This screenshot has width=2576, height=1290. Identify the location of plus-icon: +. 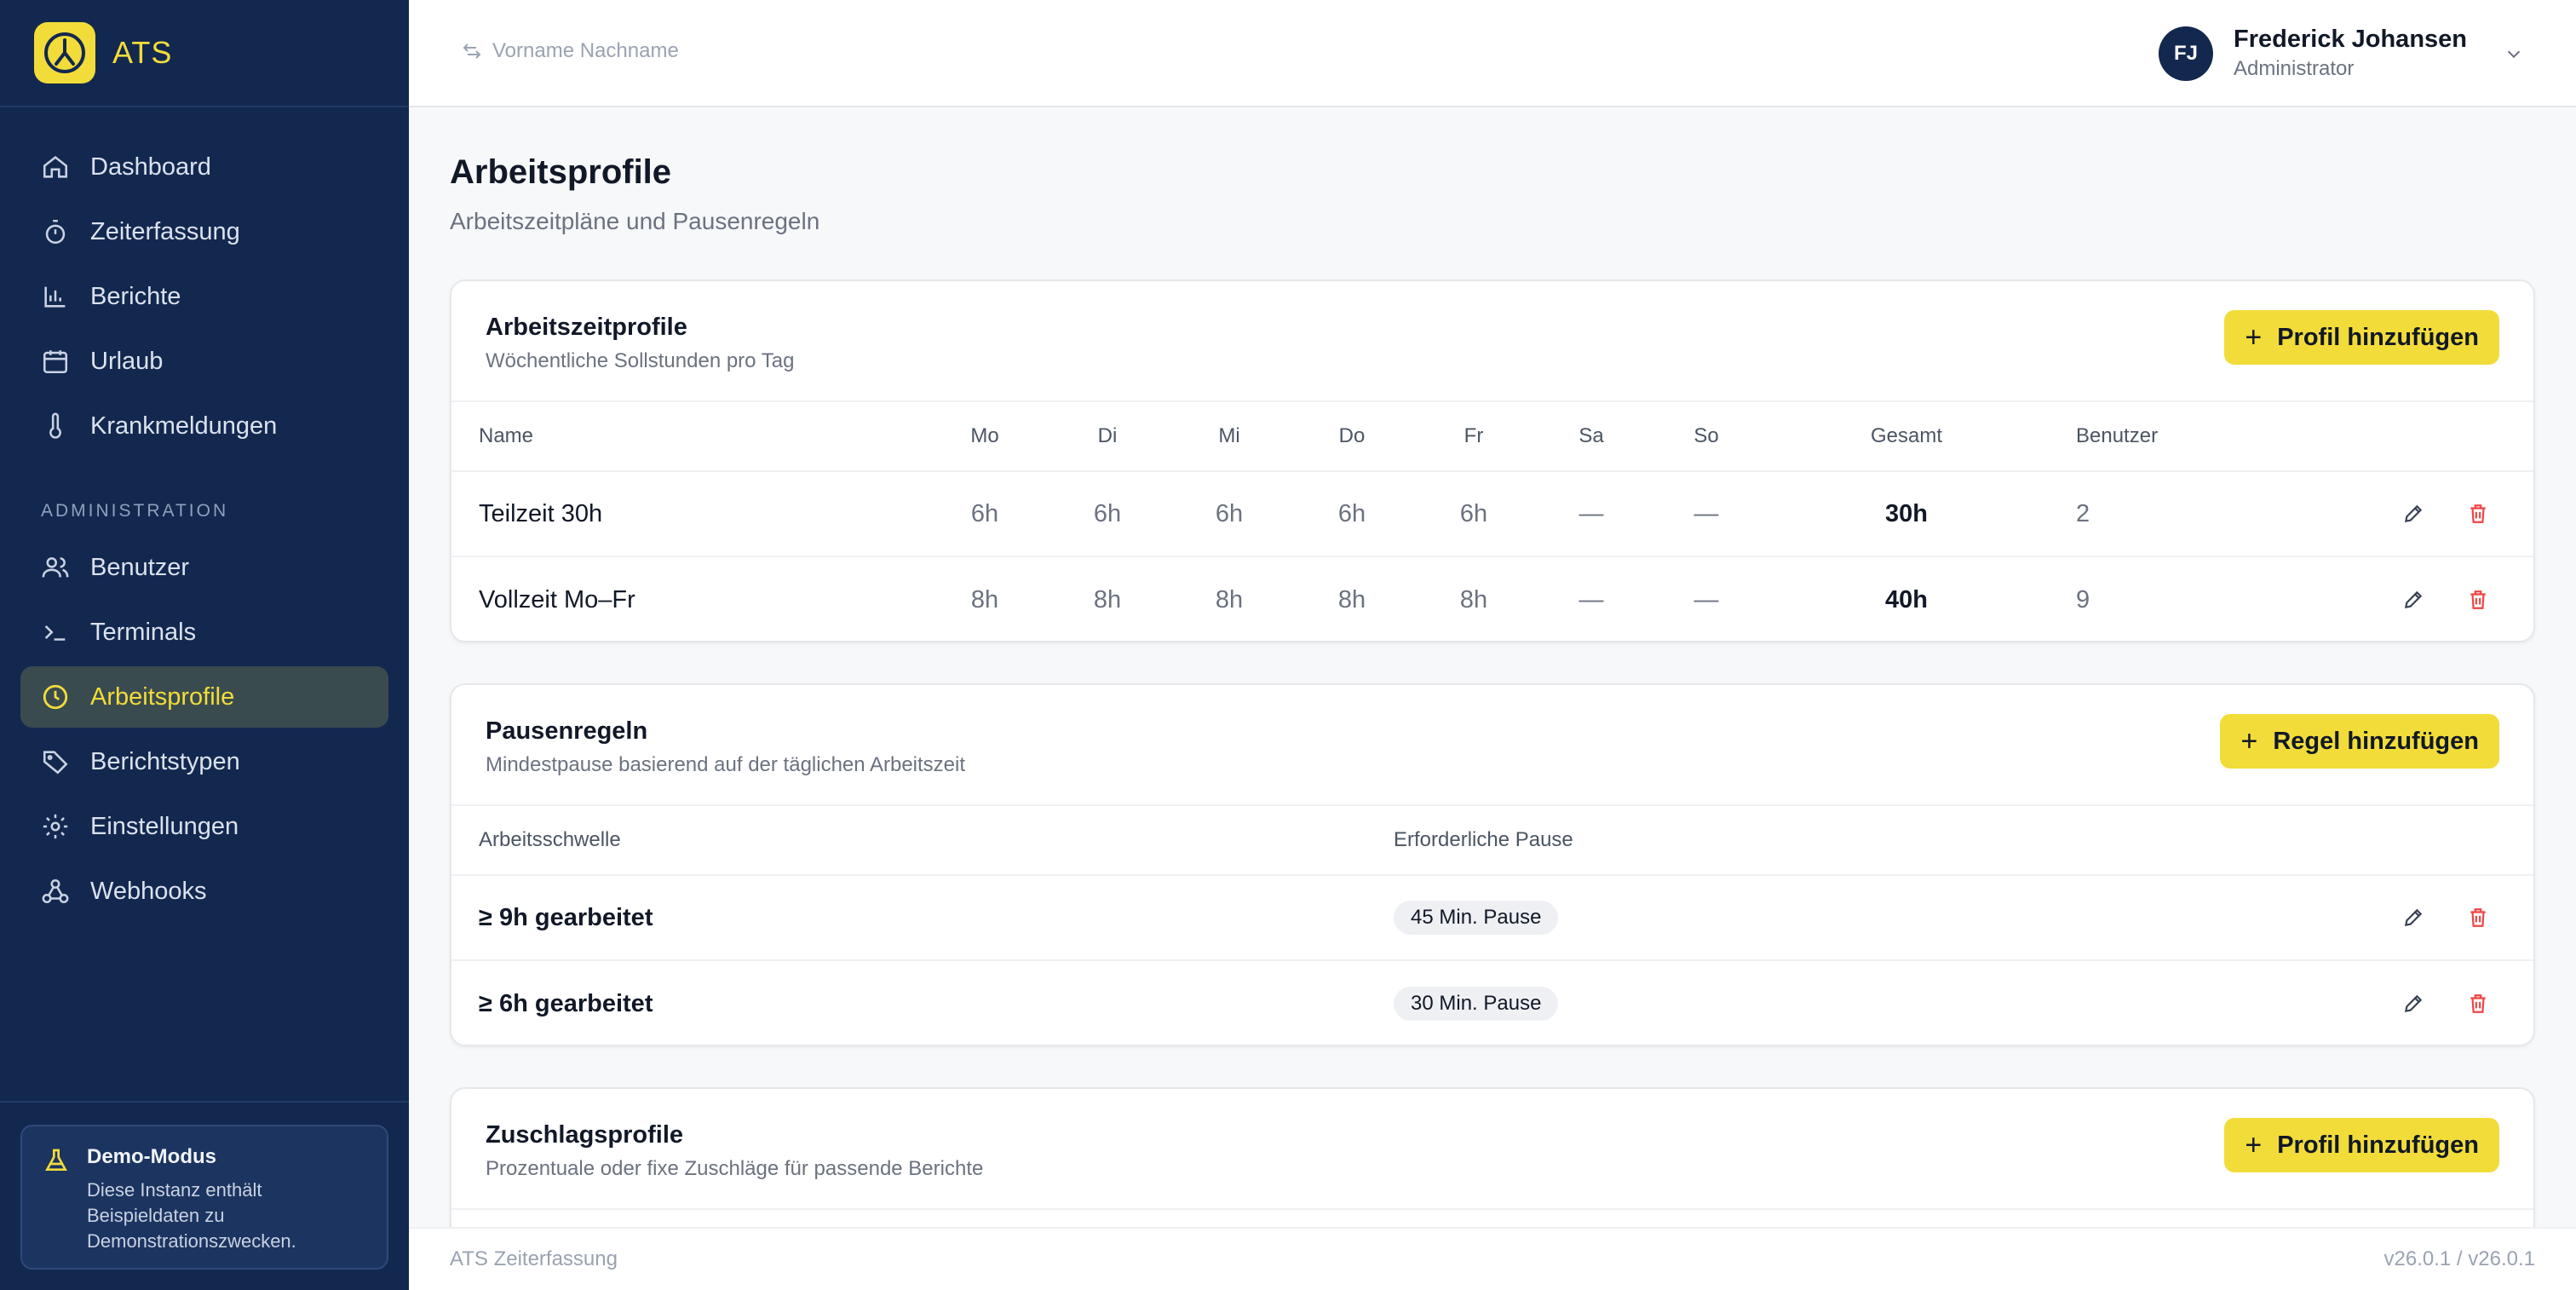
(2254, 337).